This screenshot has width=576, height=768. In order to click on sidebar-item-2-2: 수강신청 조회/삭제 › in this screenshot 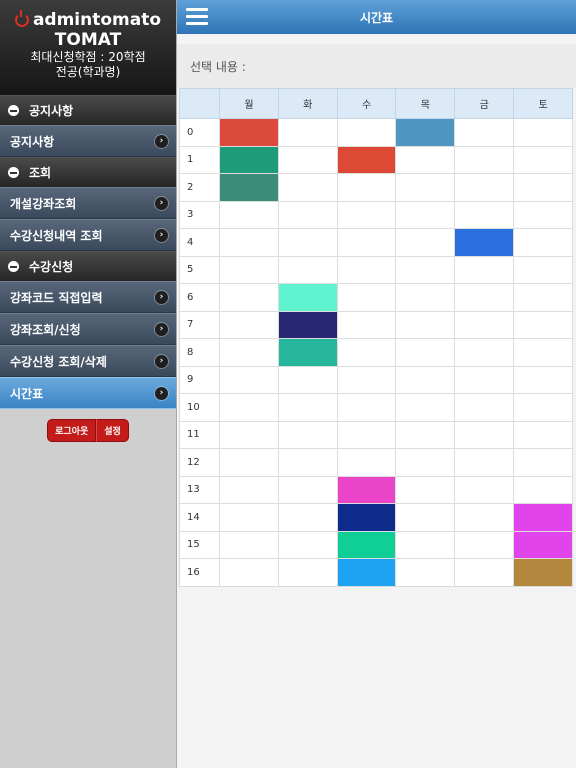, I will do `click(88, 361)`.